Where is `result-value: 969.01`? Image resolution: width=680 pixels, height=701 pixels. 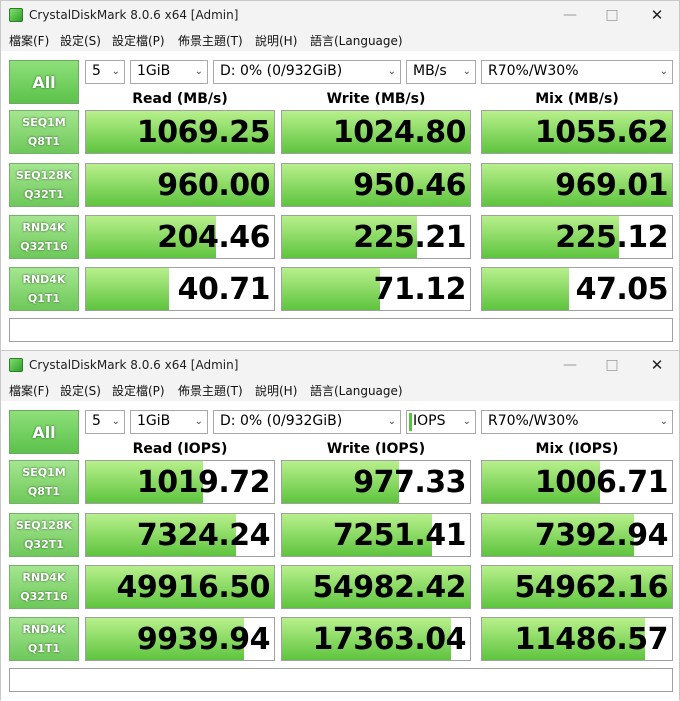
result-value: 969.01 is located at coordinates (611, 185).